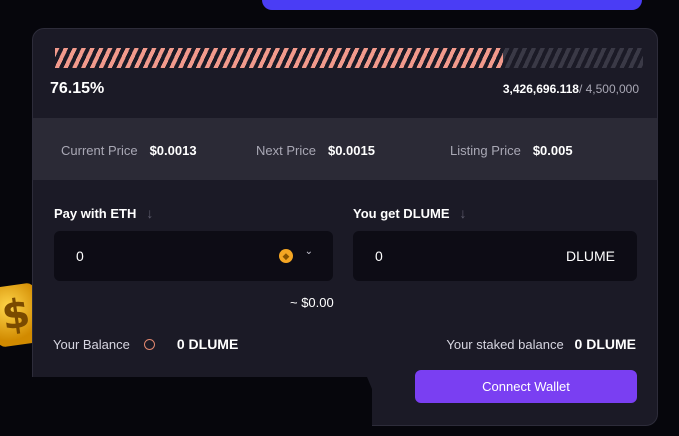 The width and height of the screenshot is (679, 436). I want to click on next-price: Next Price $0.0015, so click(315, 150).